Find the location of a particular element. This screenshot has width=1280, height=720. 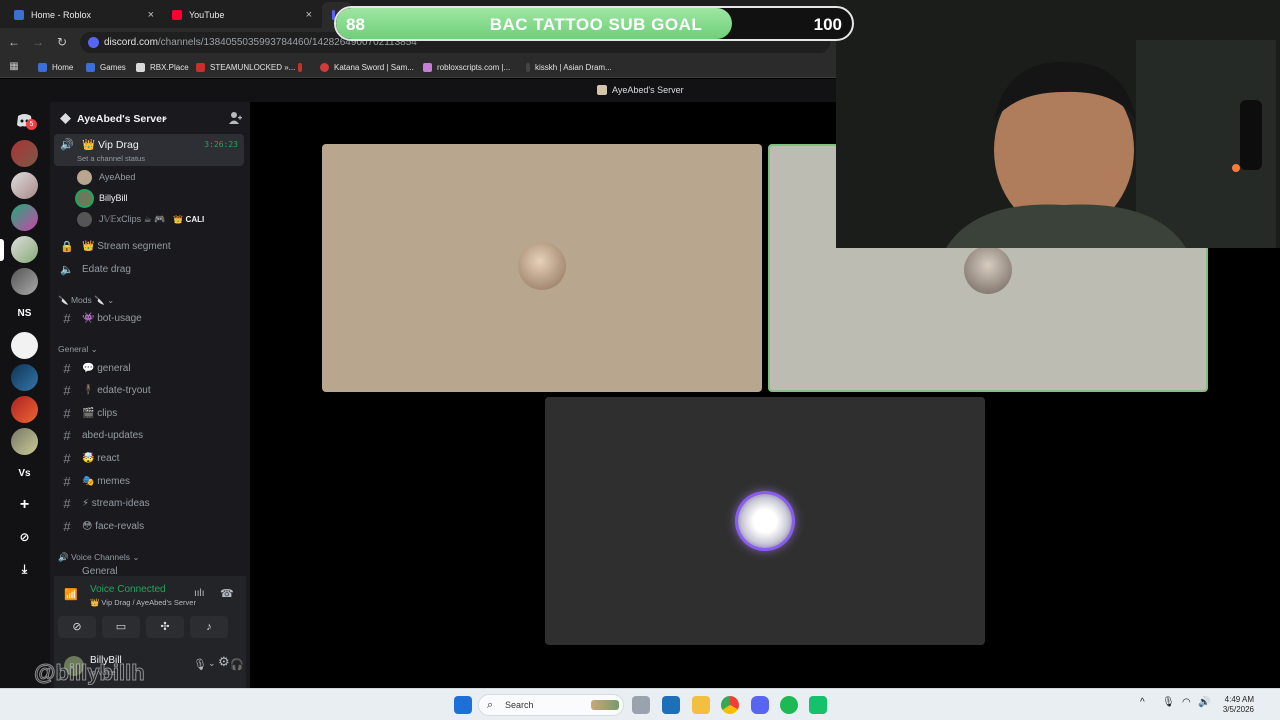

channel-status-hint: Set a channel status is located at coordinates (111, 158).